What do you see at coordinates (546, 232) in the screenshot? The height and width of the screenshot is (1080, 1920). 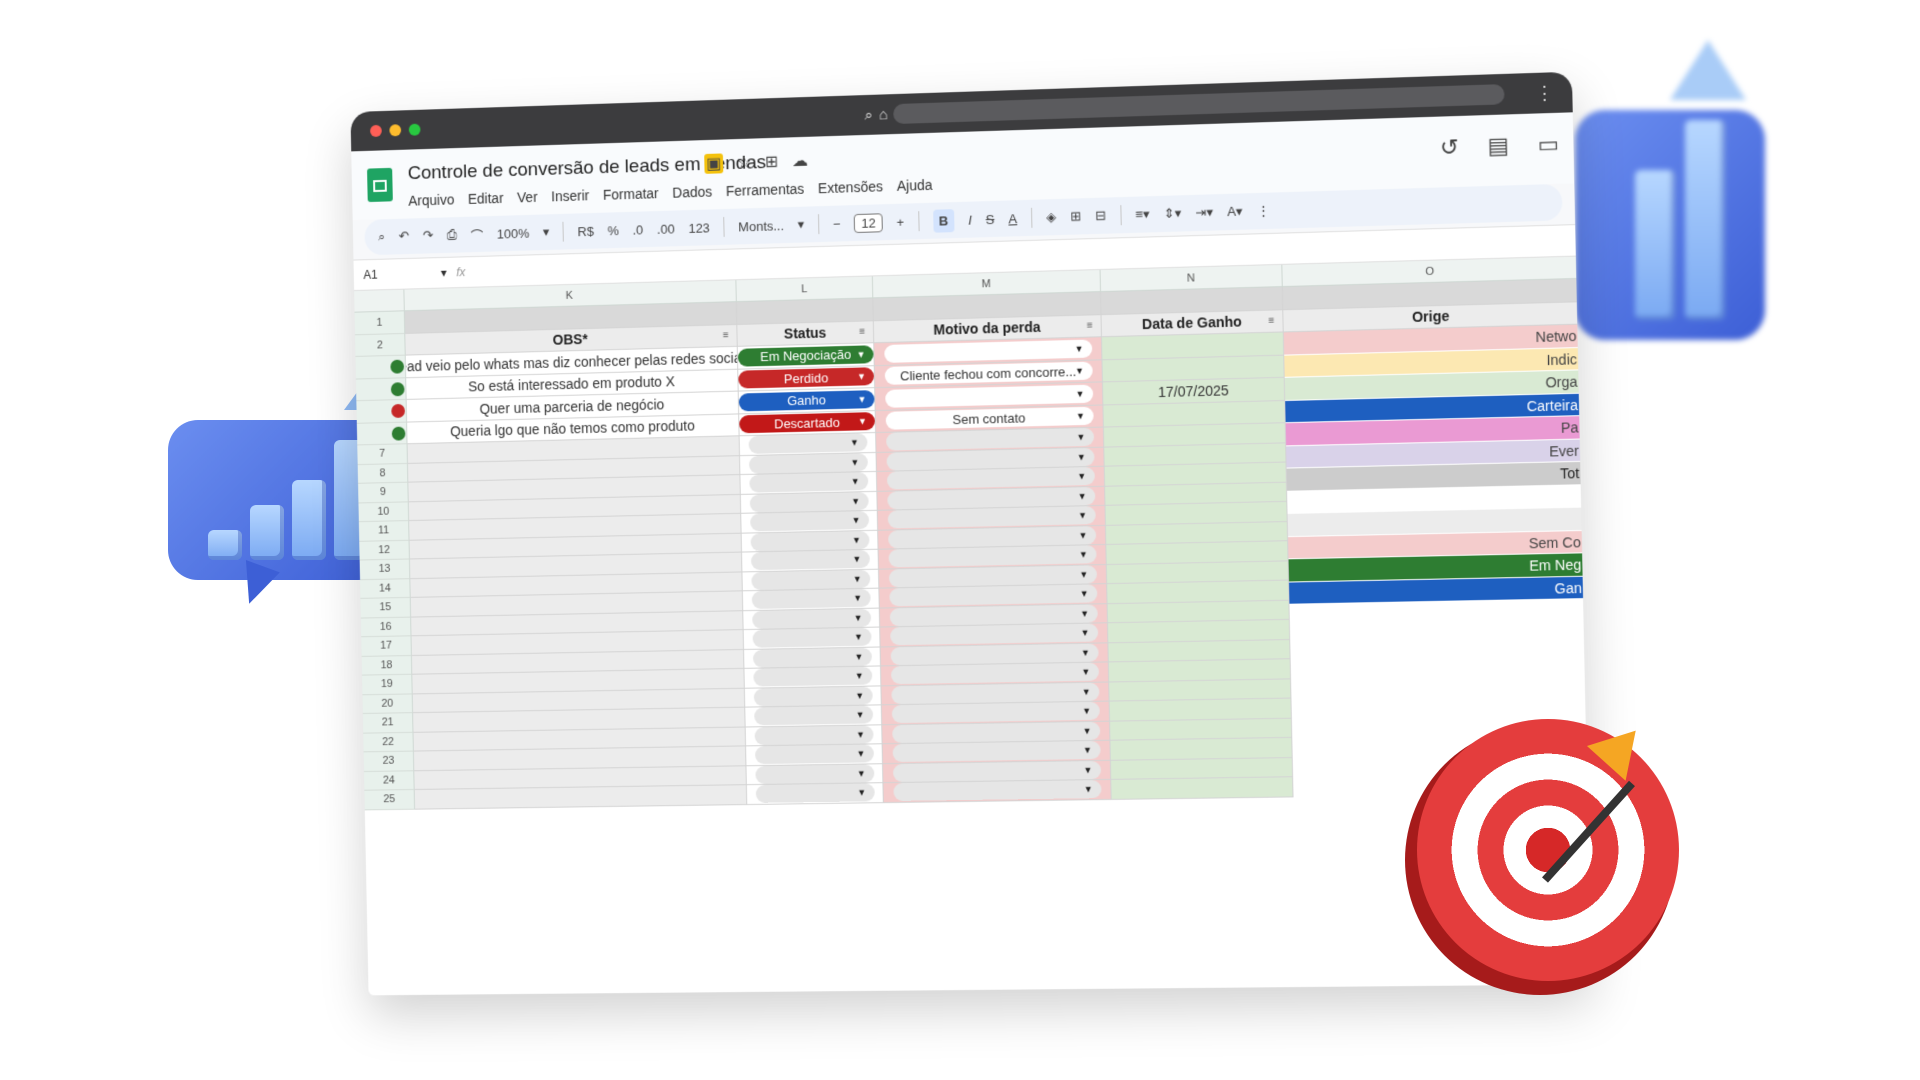 I see `chevron-down-icon: ▾` at bounding box center [546, 232].